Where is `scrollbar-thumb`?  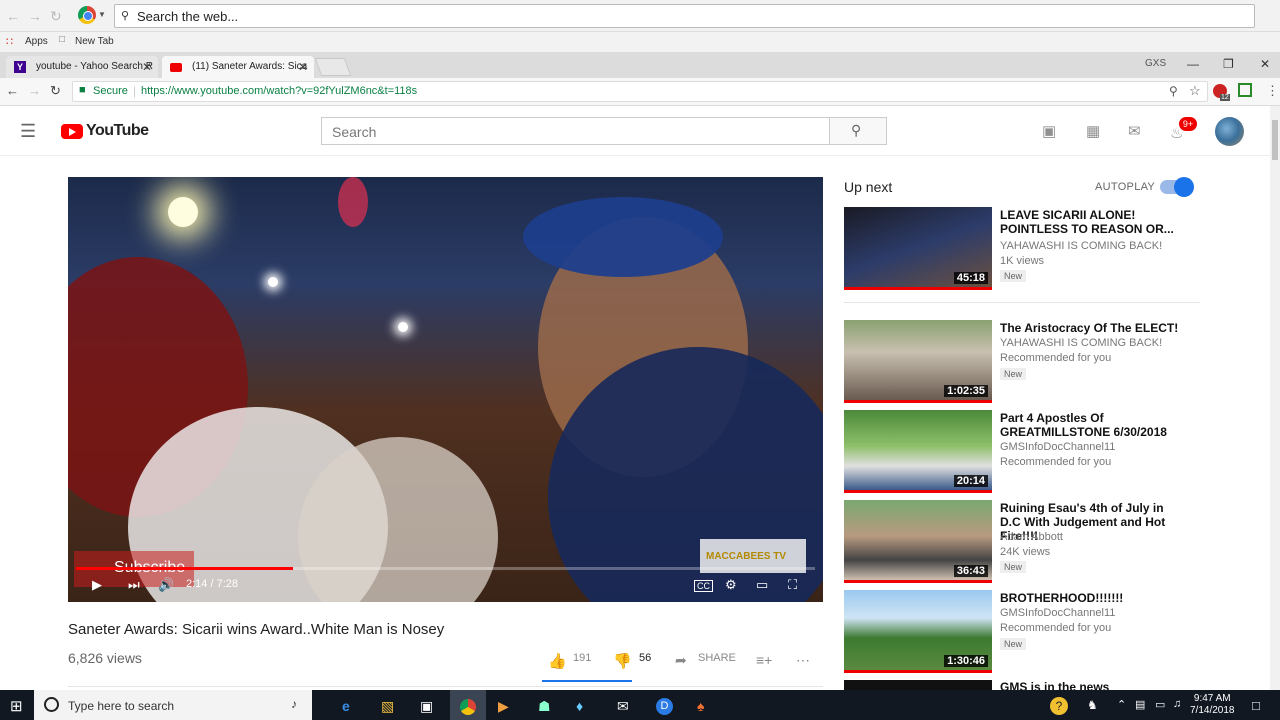 scrollbar-thumb is located at coordinates (1275, 140).